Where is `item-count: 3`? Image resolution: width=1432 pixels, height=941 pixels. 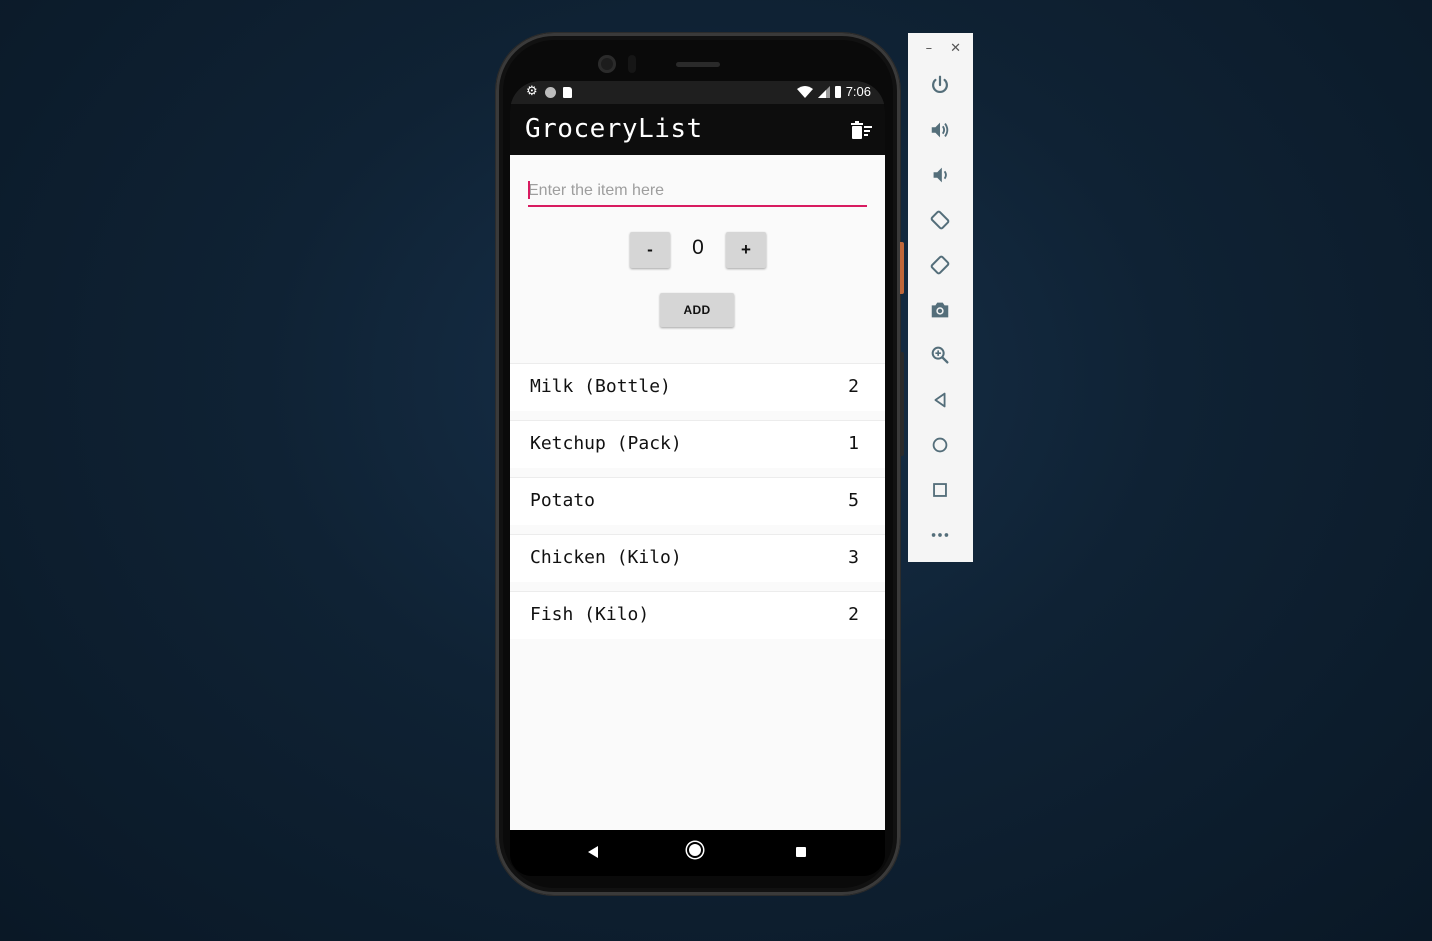
item-count: 3 is located at coordinates (853, 557).